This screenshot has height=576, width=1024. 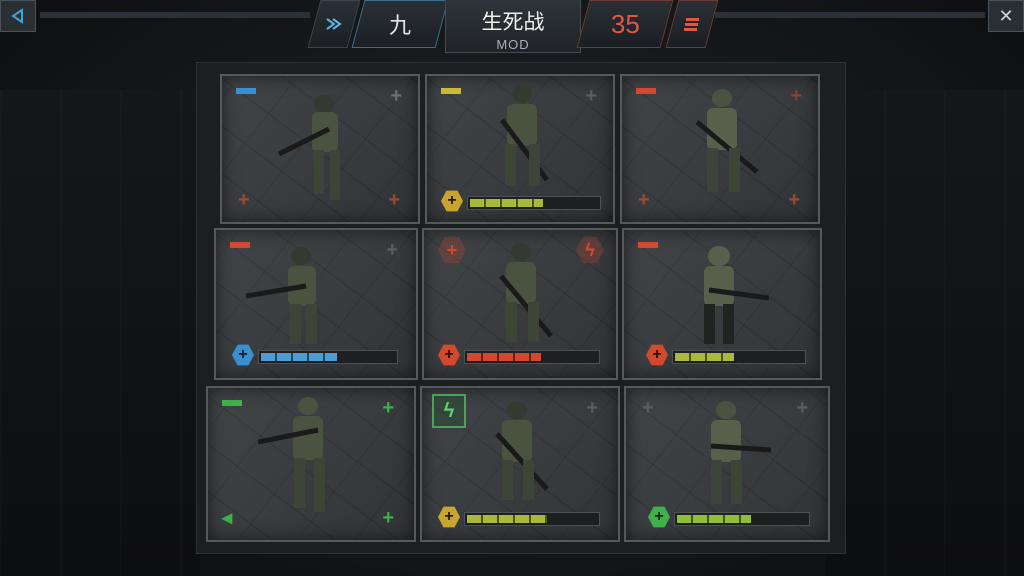 What do you see at coordinates (227, 518) in the screenshot?
I see `plus-icon: ◂` at bounding box center [227, 518].